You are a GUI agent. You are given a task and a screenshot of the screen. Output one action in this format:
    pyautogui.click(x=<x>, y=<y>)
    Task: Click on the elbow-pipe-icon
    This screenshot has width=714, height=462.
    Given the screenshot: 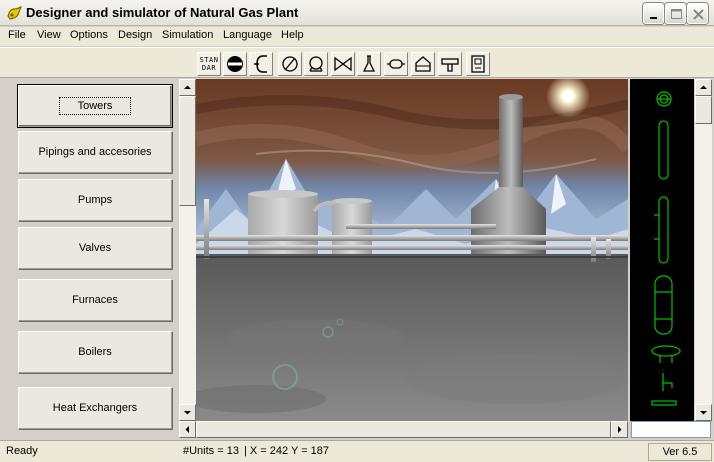 What is the action you would take?
    pyautogui.click(x=260, y=64)
    